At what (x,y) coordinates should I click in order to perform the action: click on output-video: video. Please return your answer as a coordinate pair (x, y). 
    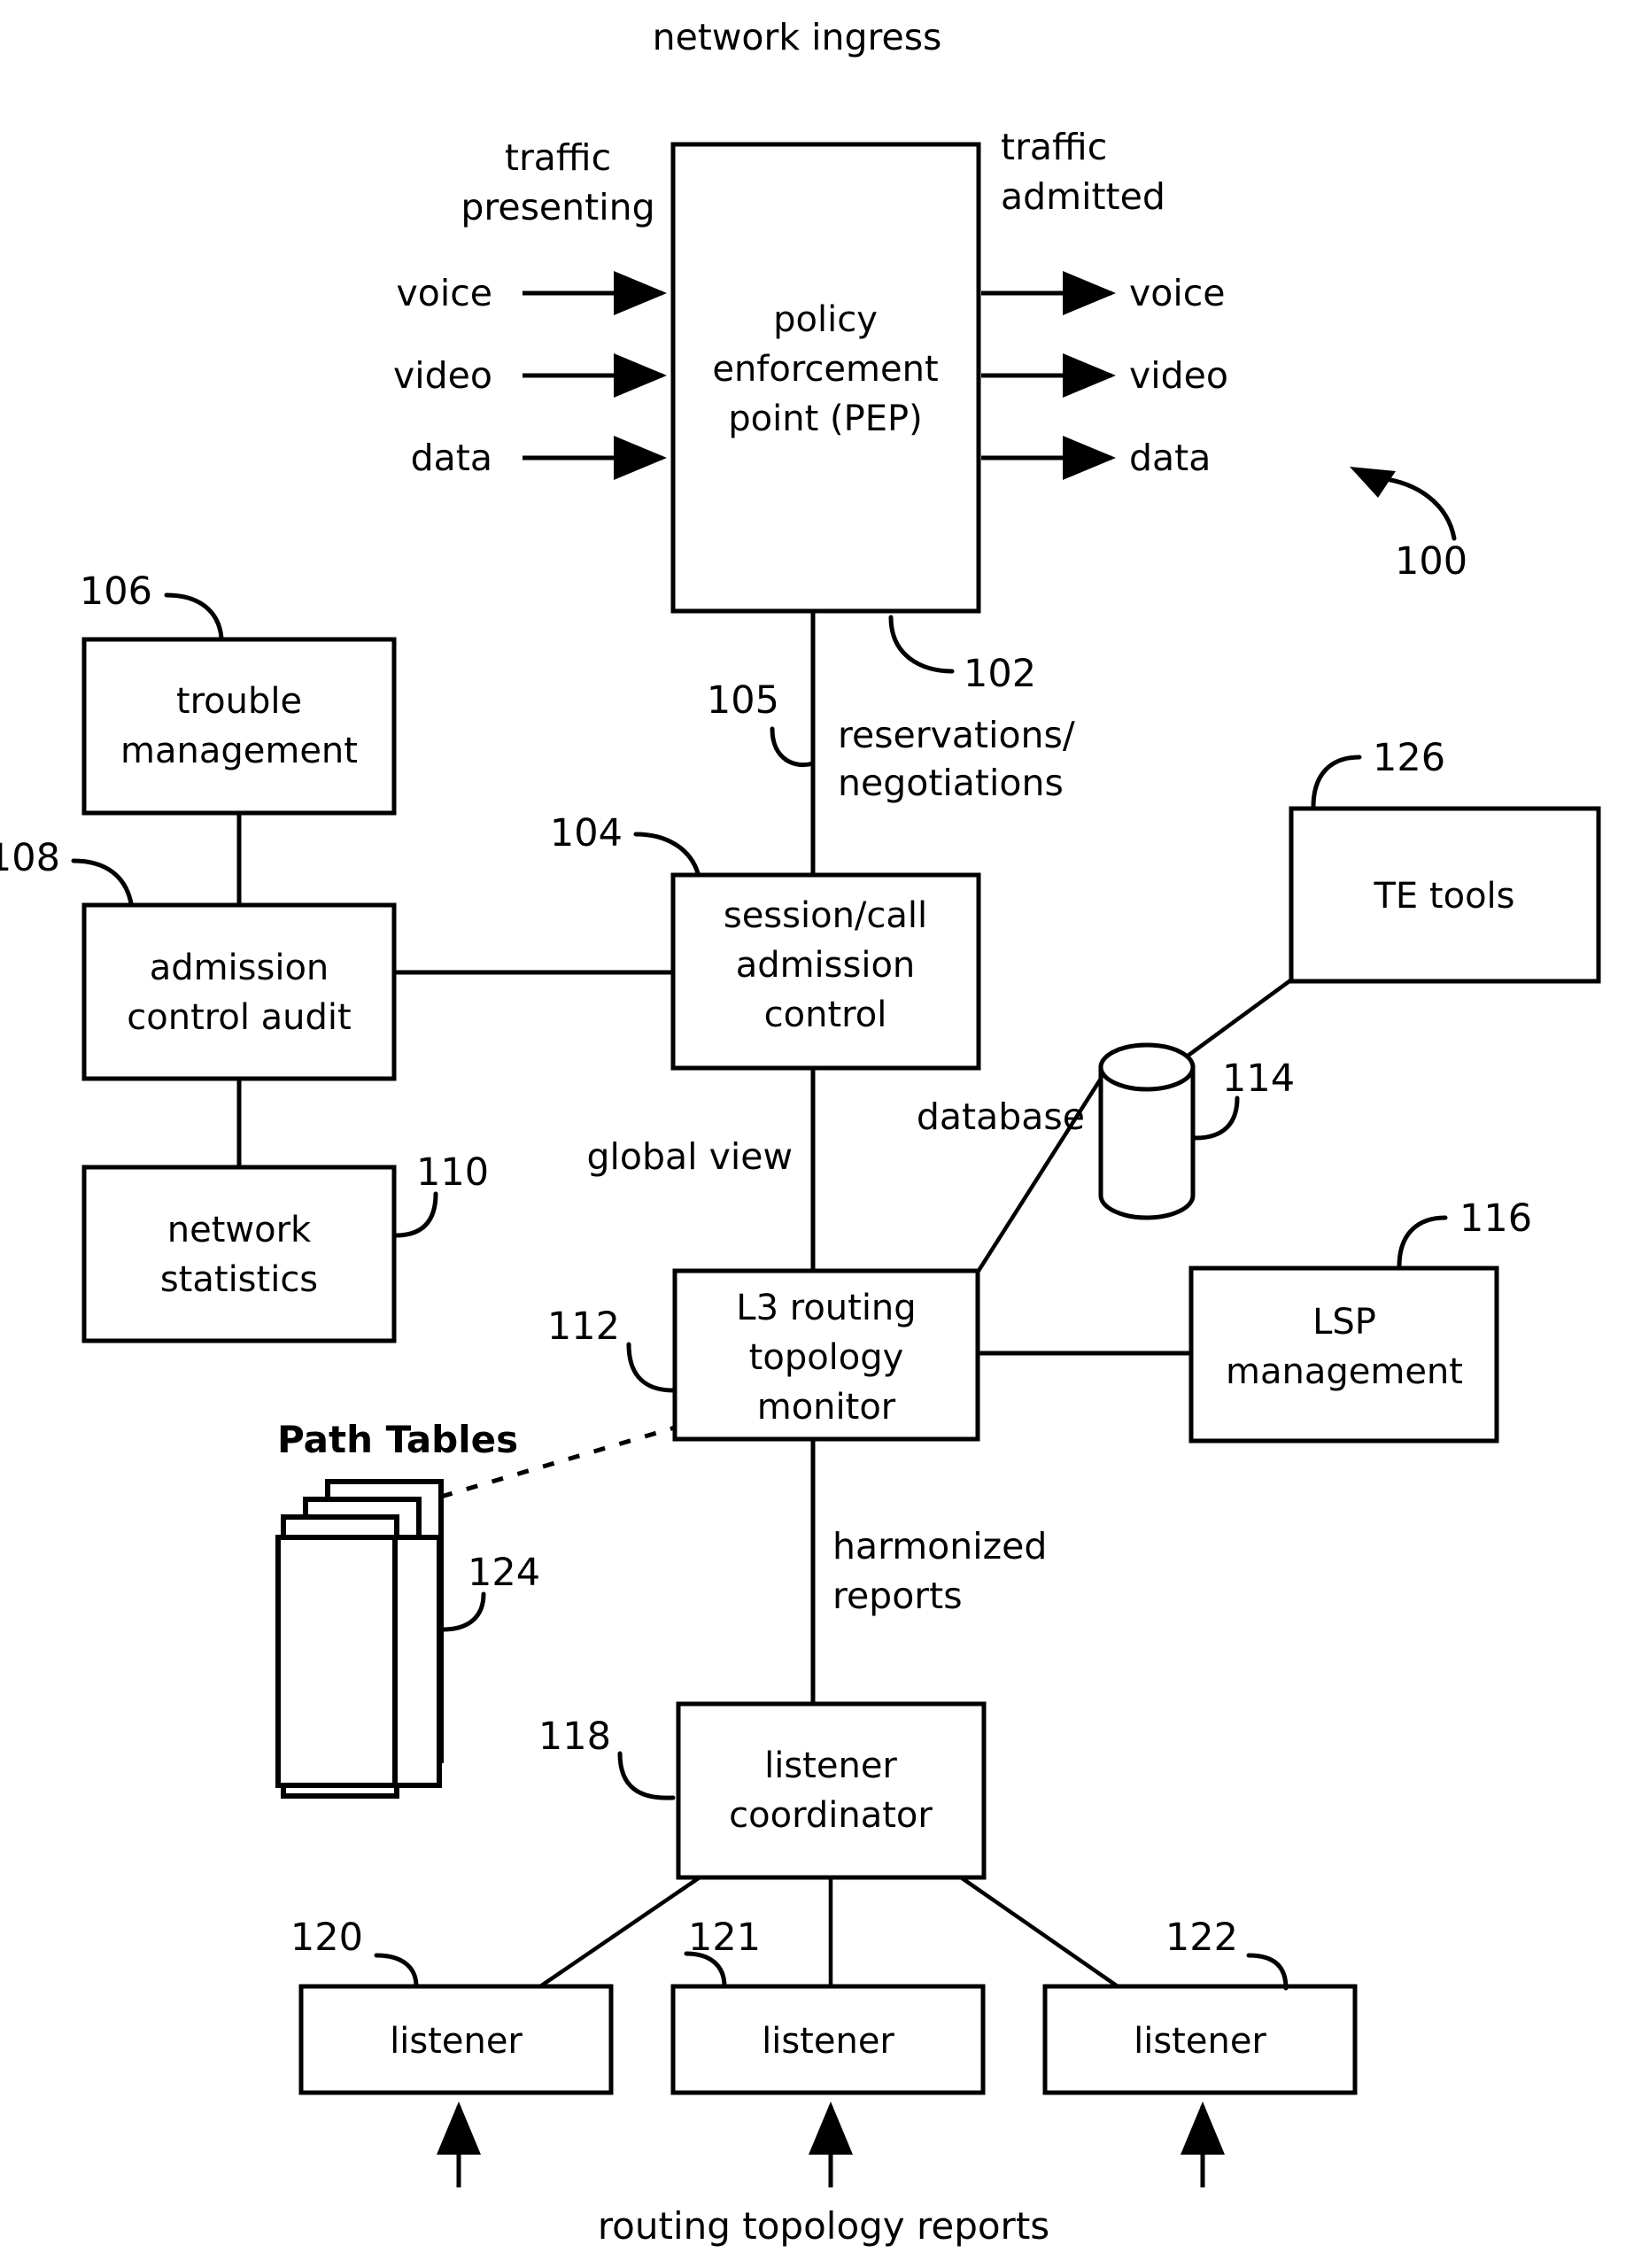
    Looking at the image, I should click on (1178, 376).